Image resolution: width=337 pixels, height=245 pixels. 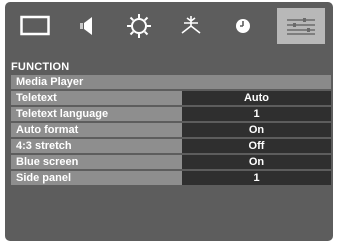 What do you see at coordinates (96, 178) in the screenshot?
I see `menu-label: Side panel` at bounding box center [96, 178].